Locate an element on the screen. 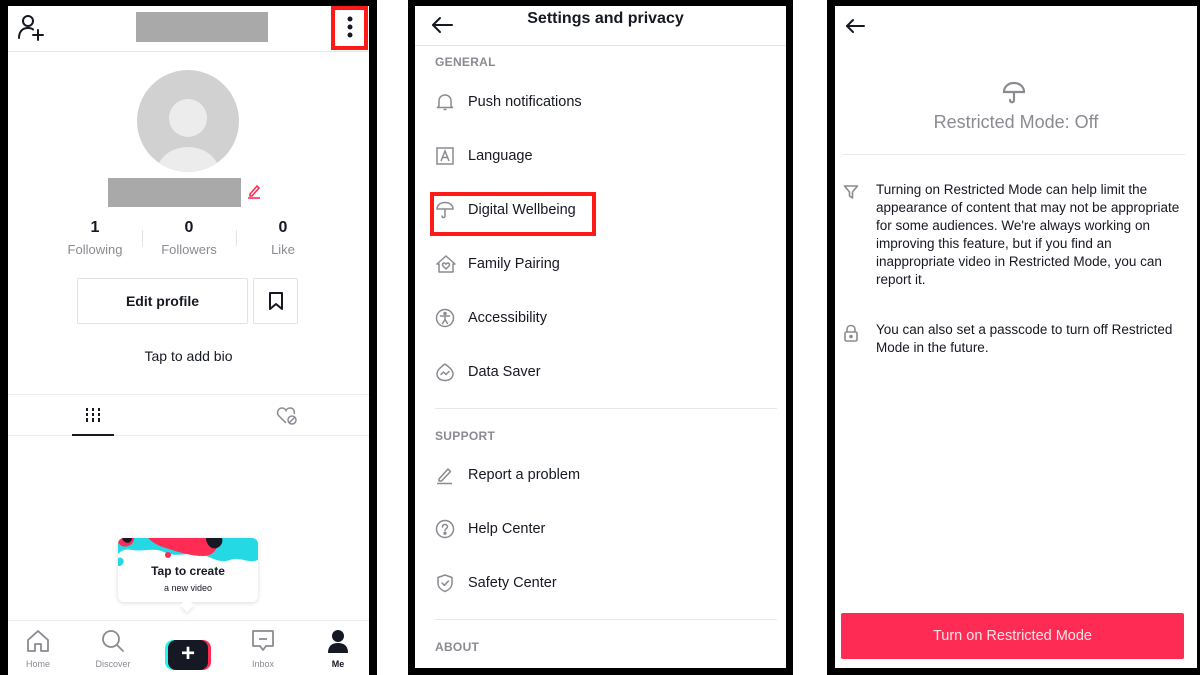  page-title: Settings and privacy is located at coordinates (605, 18).